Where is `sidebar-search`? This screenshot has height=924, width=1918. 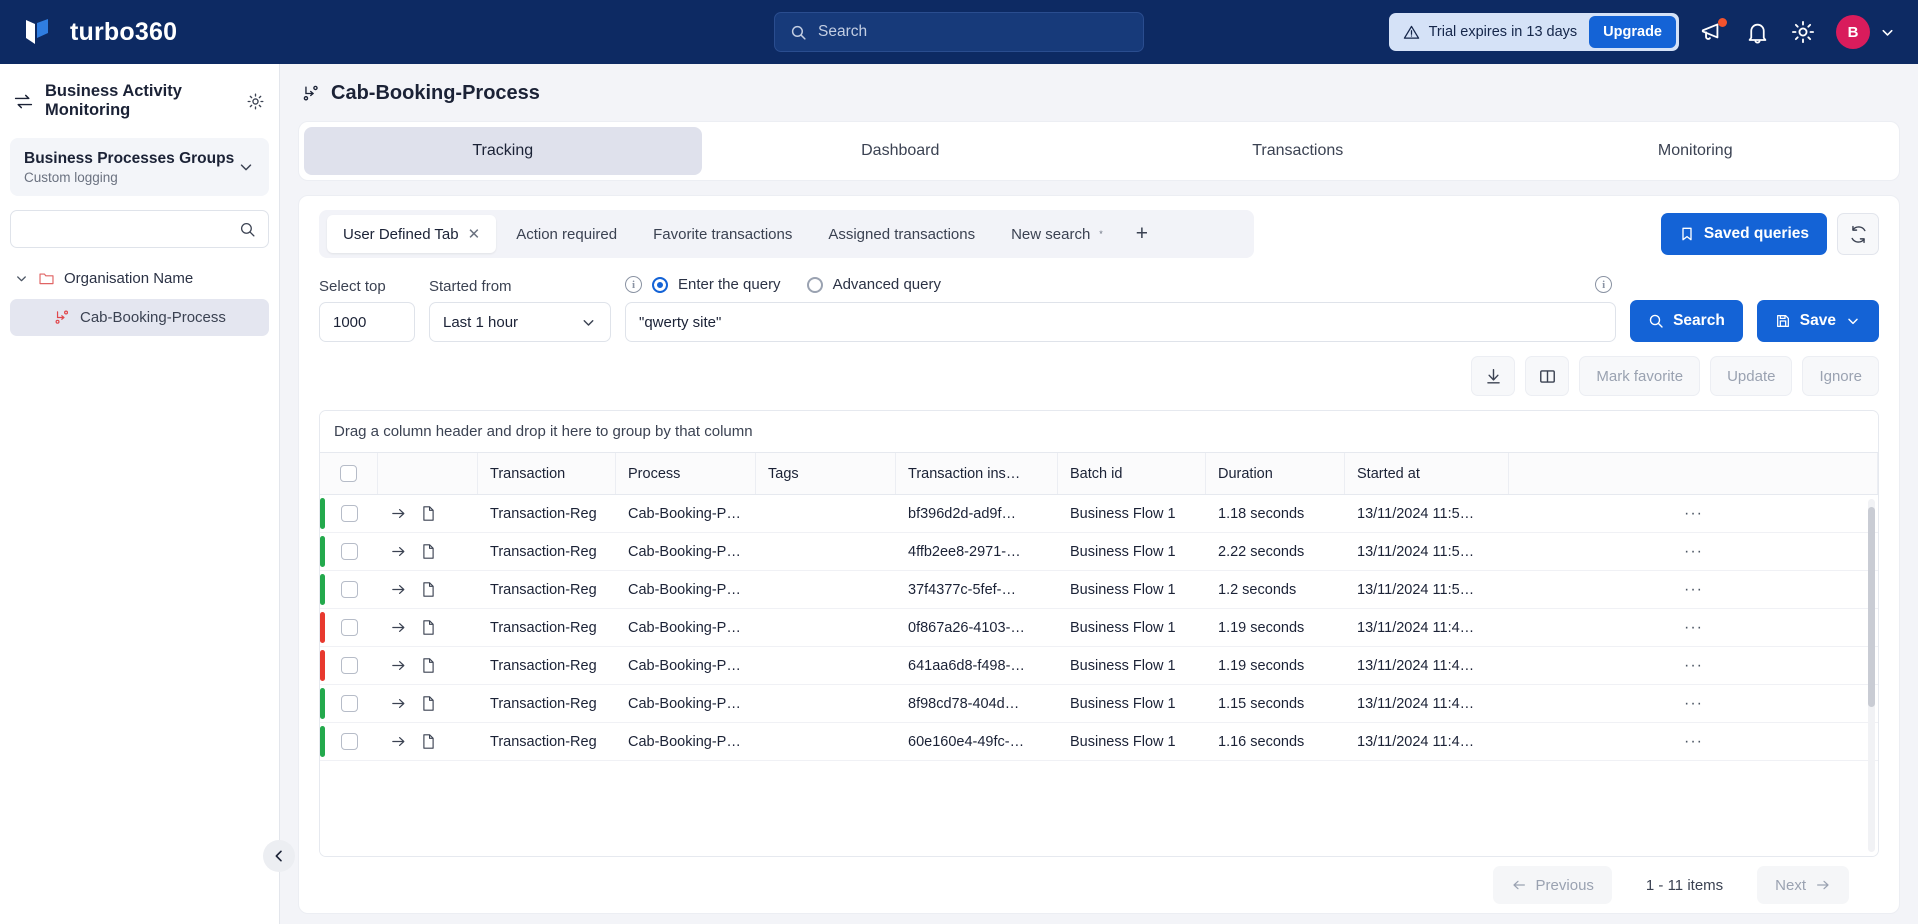 sidebar-search is located at coordinates (139, 229).